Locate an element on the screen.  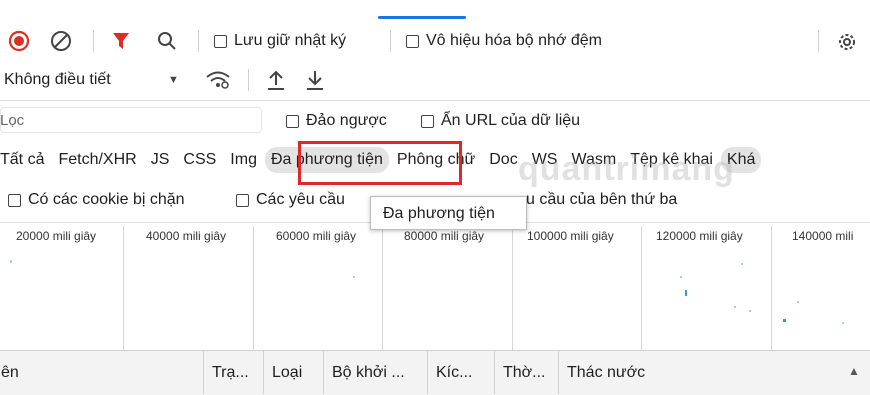
hide-data-urls-checkbox: Ẩn URL của dữ liệu is located at coordinates (500, 121).